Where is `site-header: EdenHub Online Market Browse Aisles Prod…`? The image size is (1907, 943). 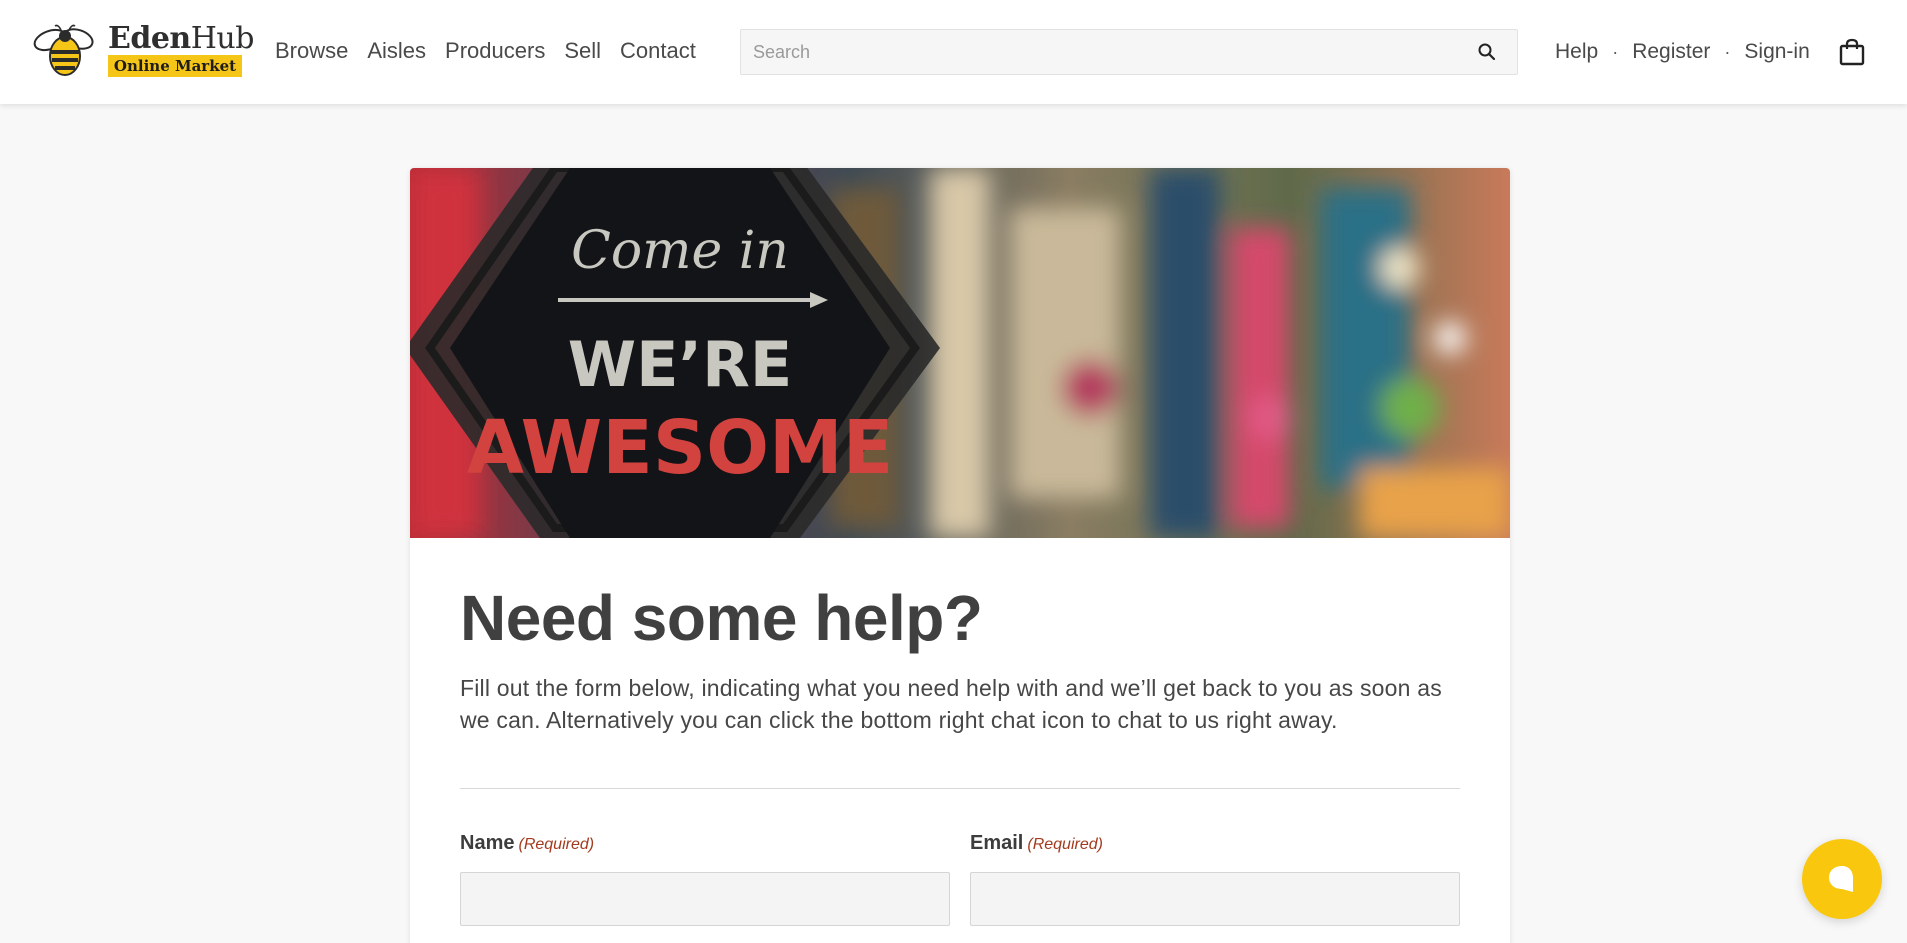 site-header: EdenHub Online Market Browse Aisles Prod… is located at coordinates (953, 52).